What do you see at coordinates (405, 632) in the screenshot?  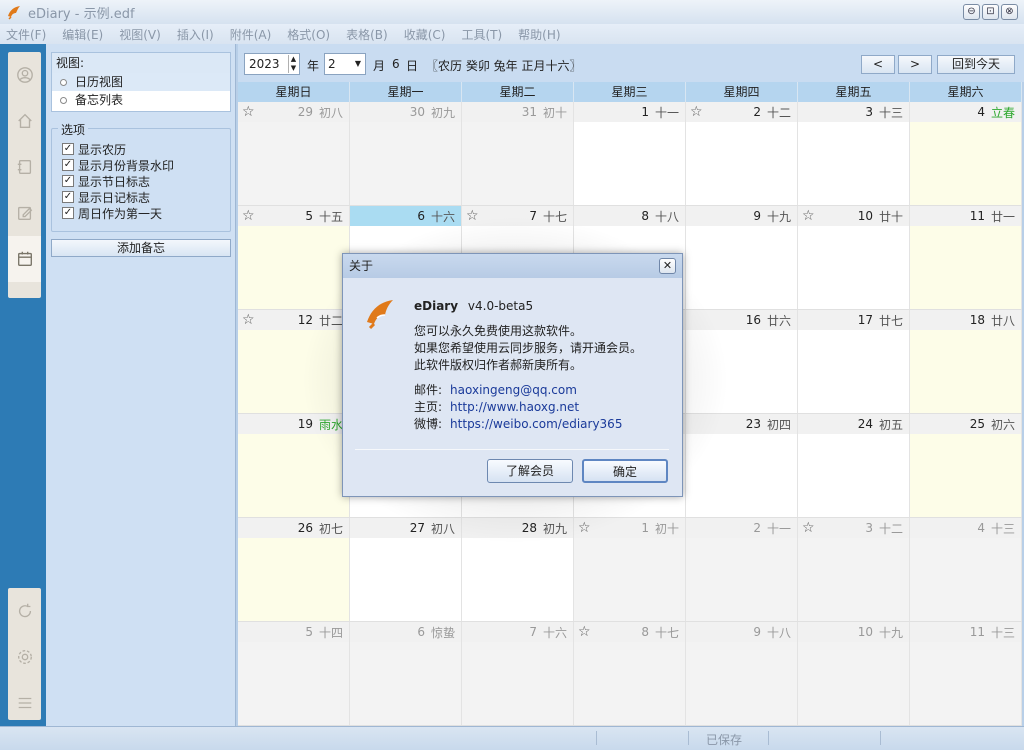 I see `day-header: 6 惊蛰` at bounding box center [405, 632].